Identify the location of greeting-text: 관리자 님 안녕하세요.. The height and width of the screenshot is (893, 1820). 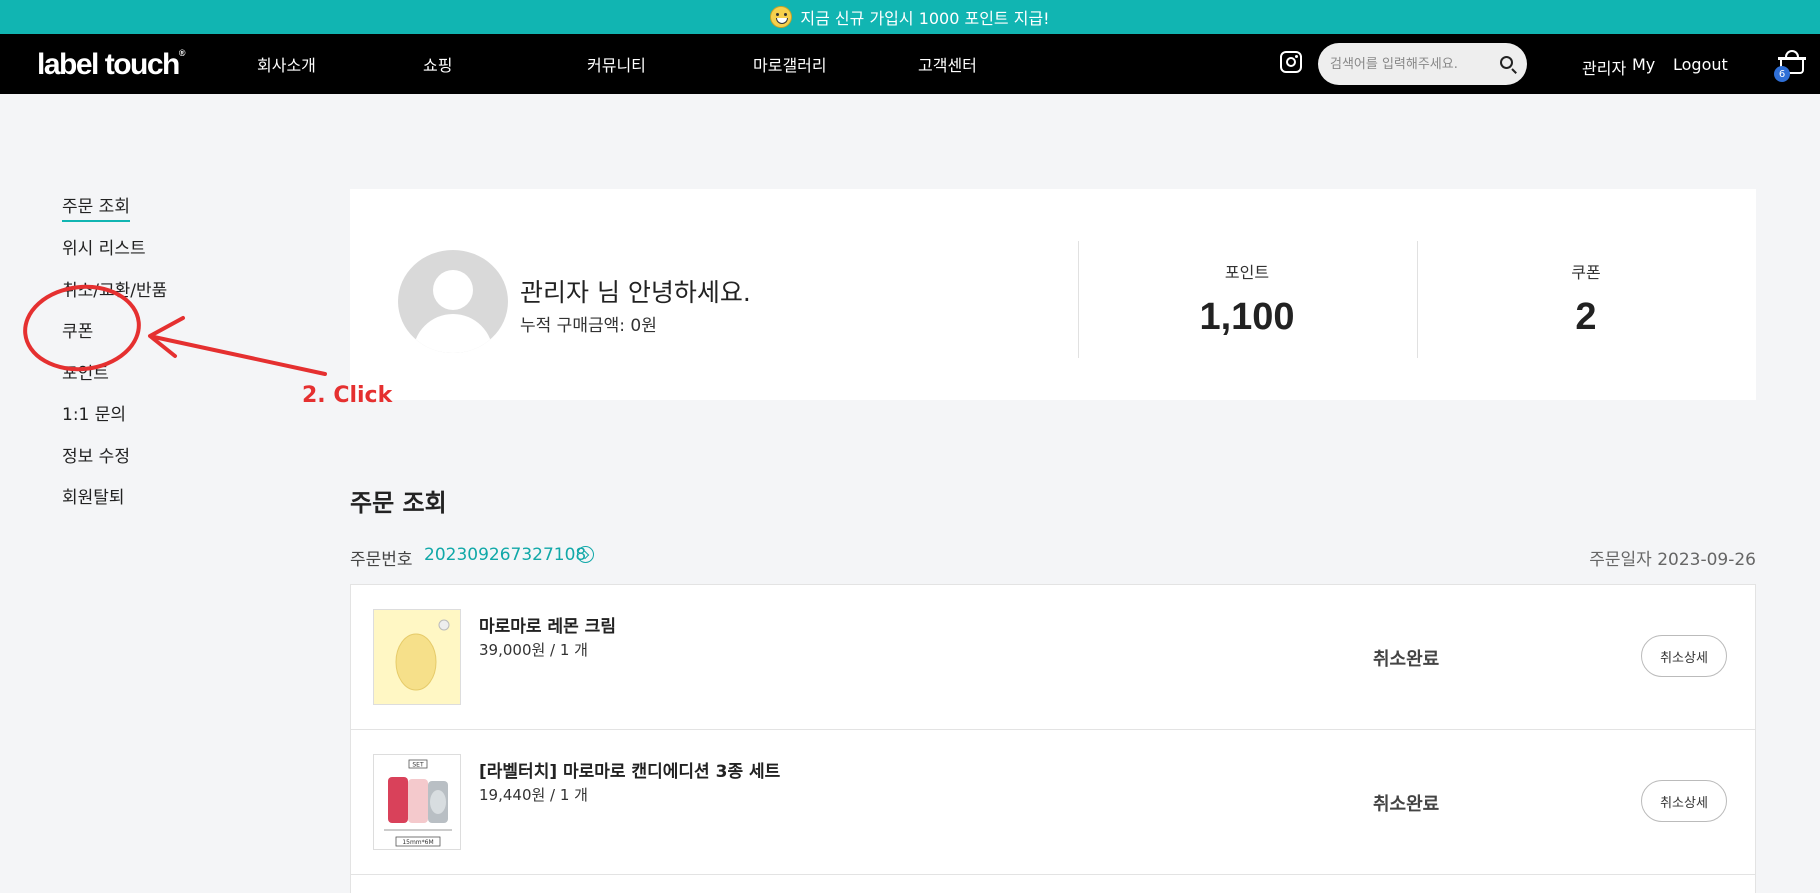
(635, 292).